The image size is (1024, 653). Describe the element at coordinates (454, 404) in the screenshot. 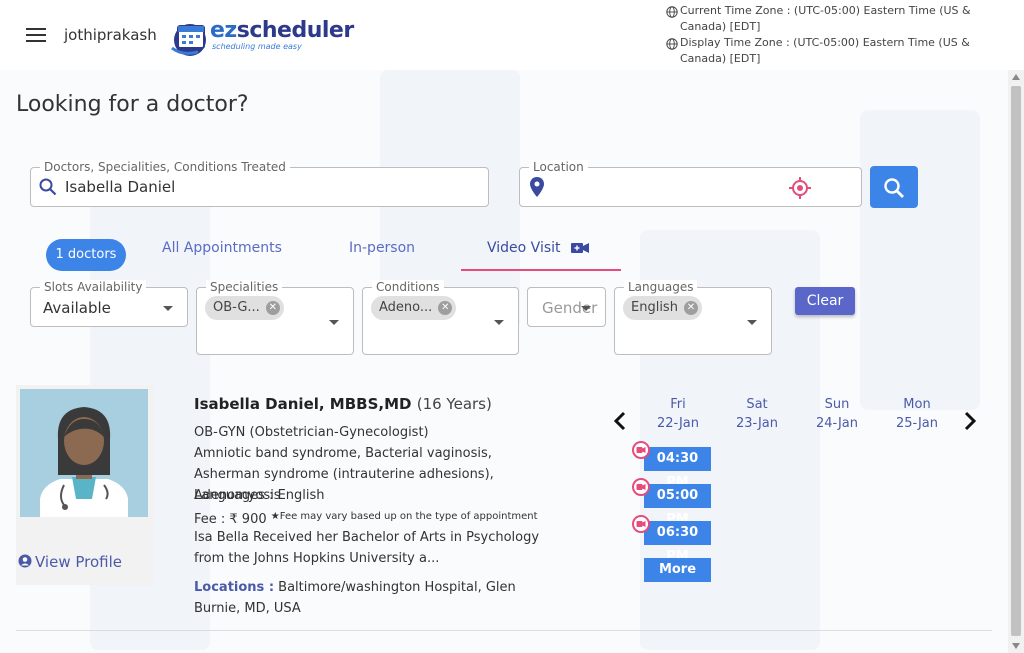

I see `doctor-experience: (16 Years)` at that location.